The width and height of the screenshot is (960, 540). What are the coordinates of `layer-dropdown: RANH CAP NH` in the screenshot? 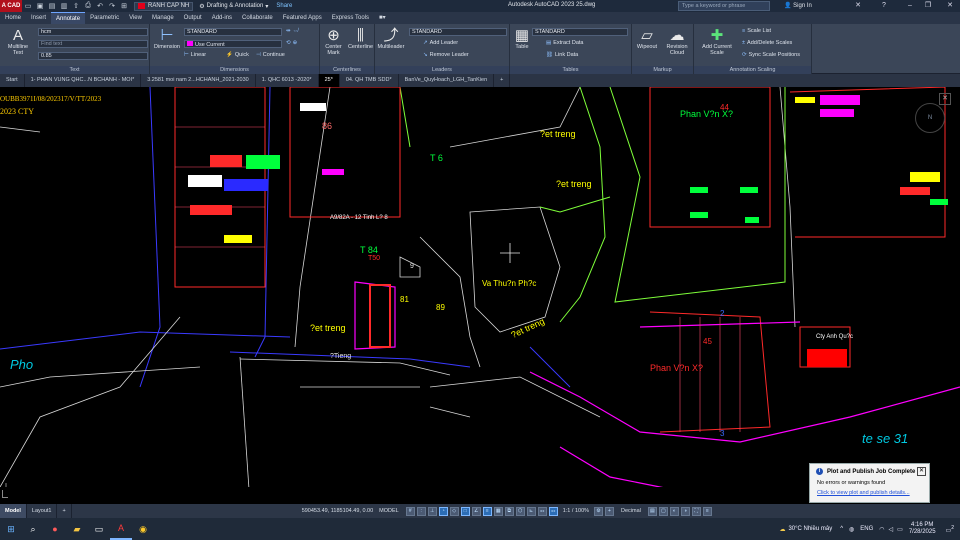 It's located at (164, 6).